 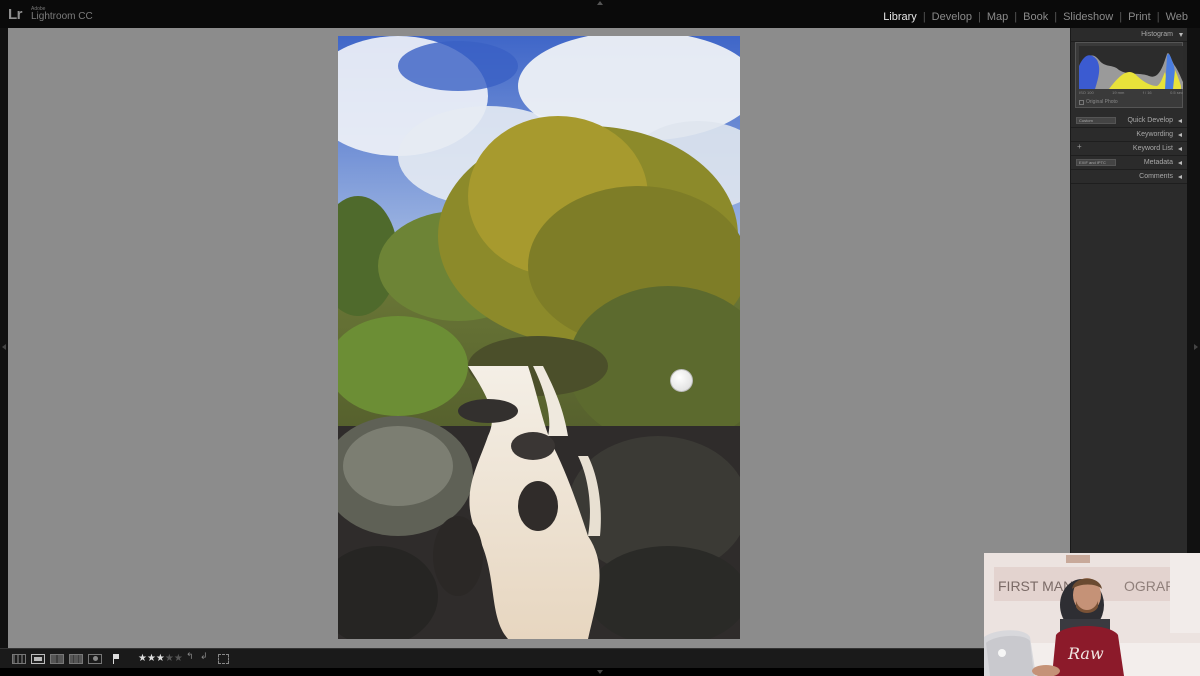 I want to click on rotate-right-icon: ↲, so click(x=204, y=657).